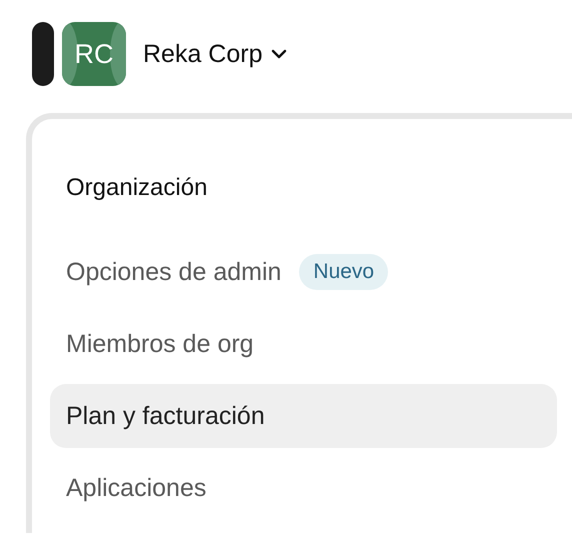 The image size is (572, 534). What do you see at coordinates (278, 54) in the screenshot?
I see `chevron-down-icon` at bounding box center [278, 54].